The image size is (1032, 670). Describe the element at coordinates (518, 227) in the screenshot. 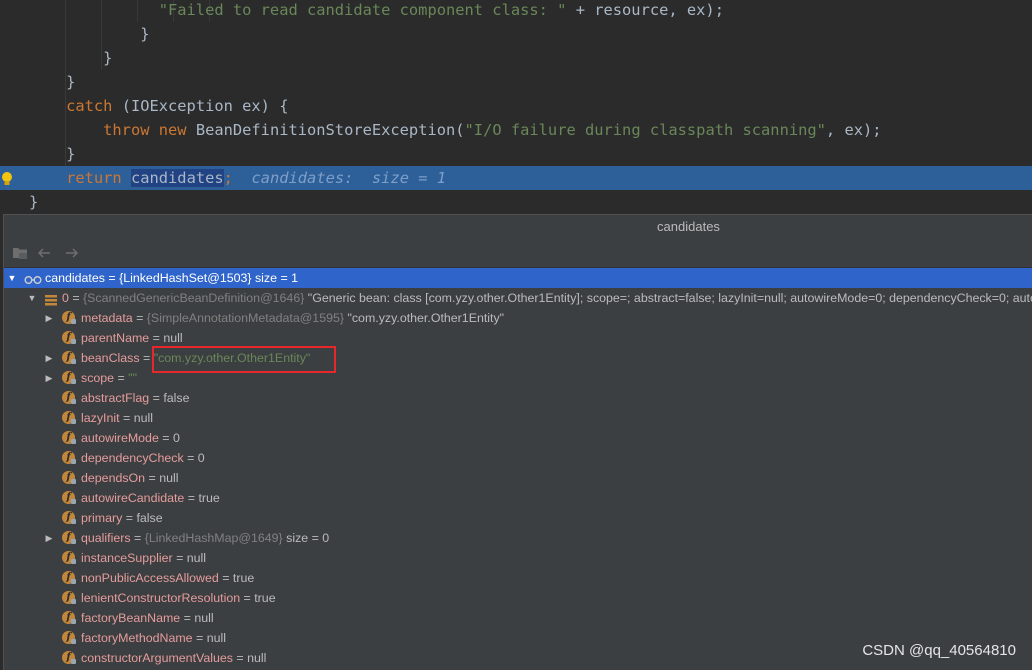

I see `popup-title: candidates` at that location.